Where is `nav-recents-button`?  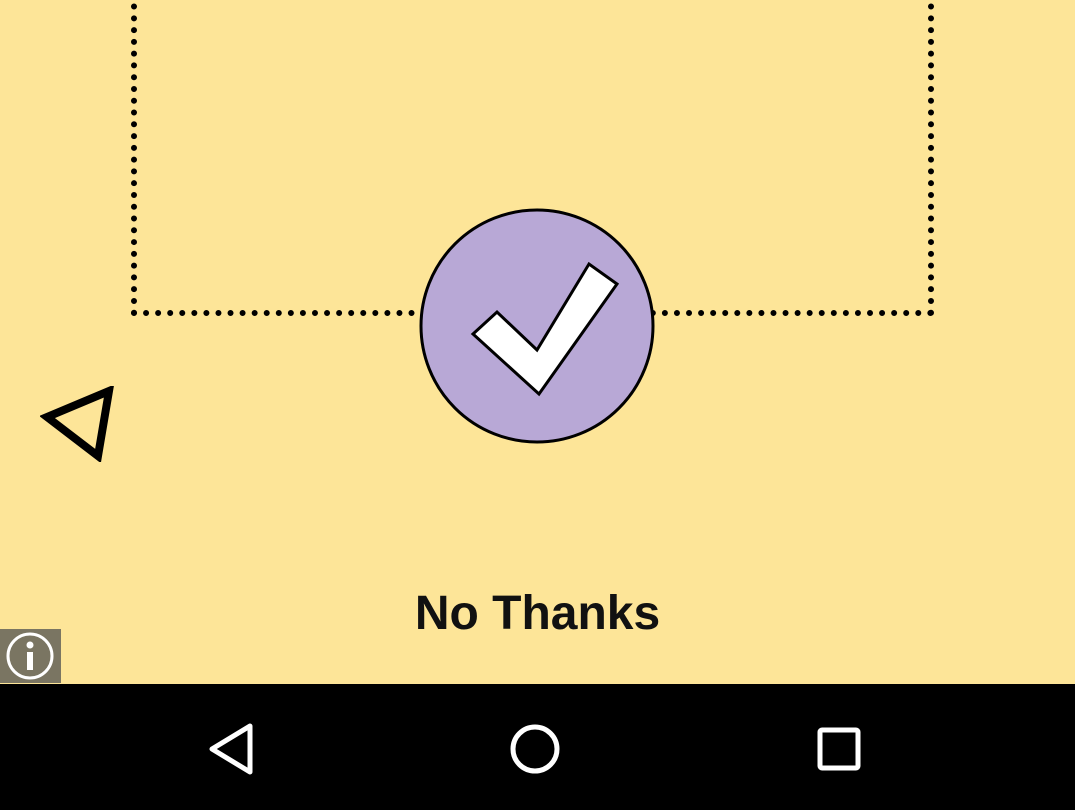
nav-recents-button is located at coordinates (839, 749).